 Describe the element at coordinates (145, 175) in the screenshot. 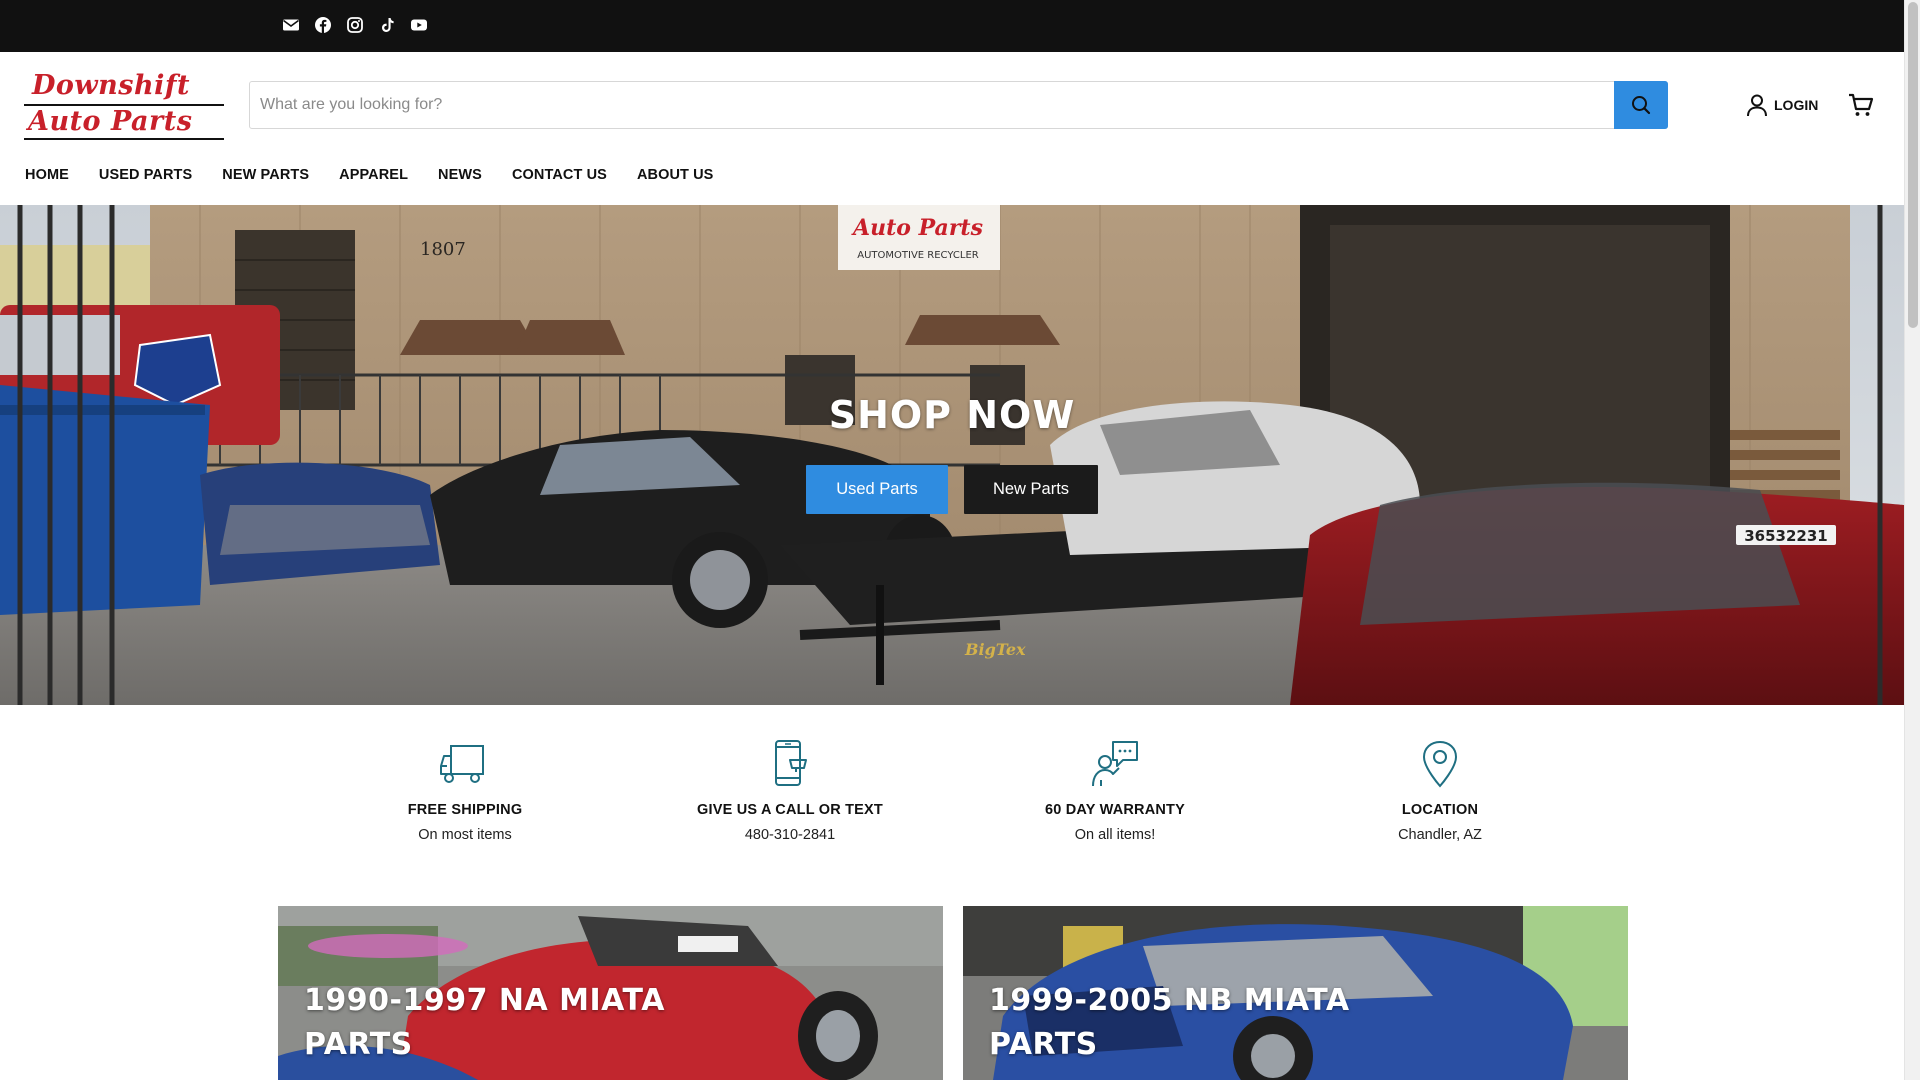

I see `nav-item-used-parts: USED PARTS` at that location.